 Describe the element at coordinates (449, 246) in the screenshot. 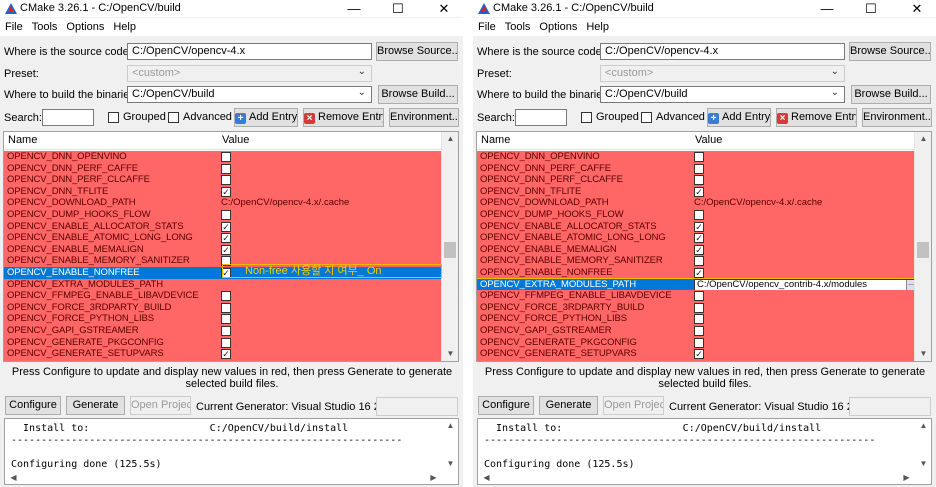

I see `table-vertical-scrollbar: ▲ ▼` at that location.